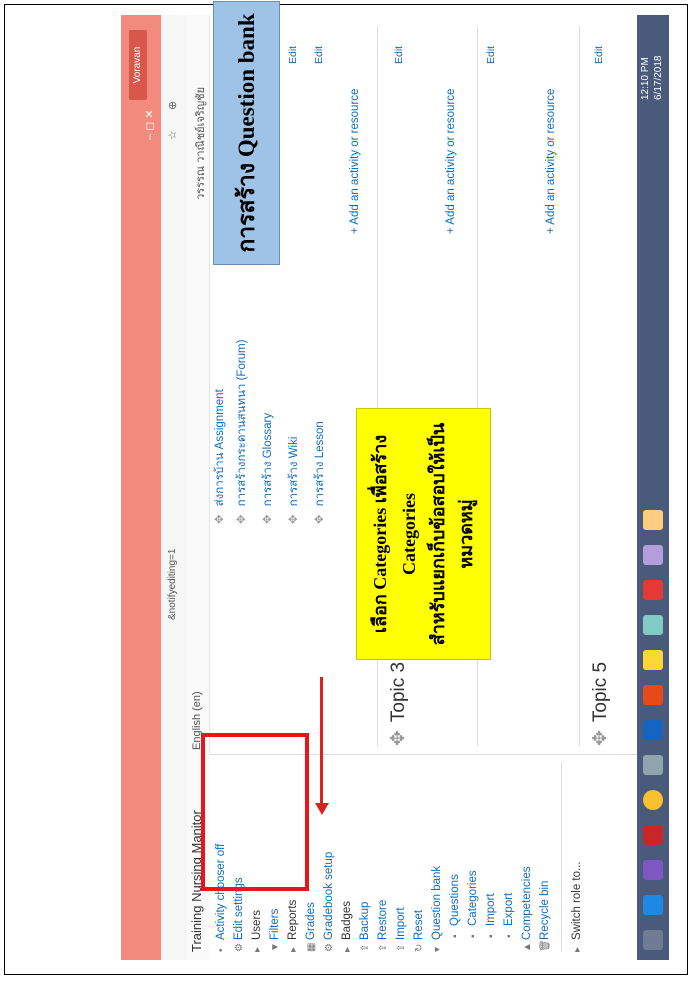 The height and width of the screenshot is (981, 694). Describe the element at coordinates (653, 730) in the screenshot. I see `word-icon` at that location.